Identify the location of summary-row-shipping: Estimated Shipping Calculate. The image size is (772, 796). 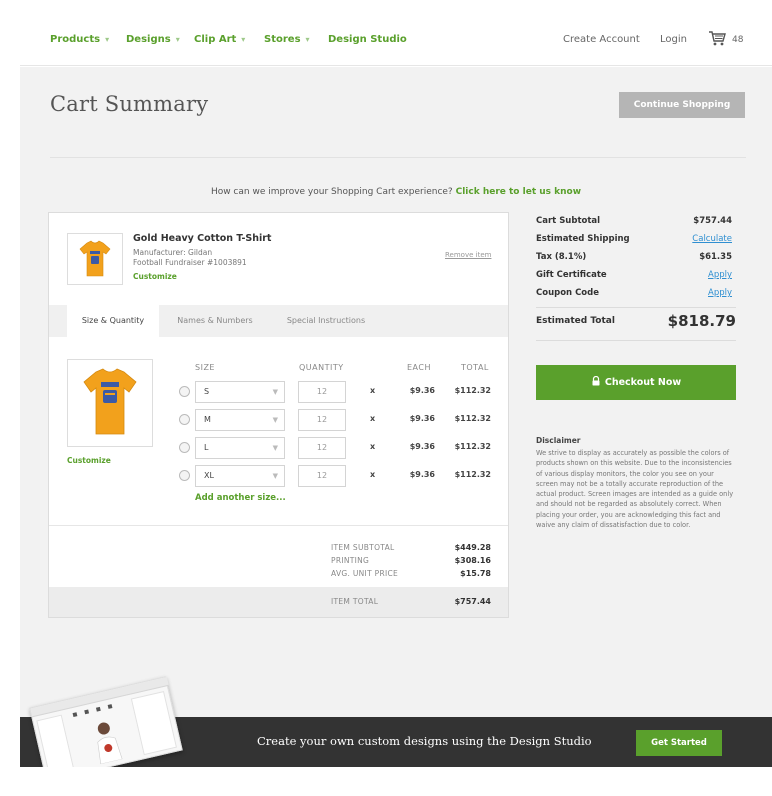
(634, 242).